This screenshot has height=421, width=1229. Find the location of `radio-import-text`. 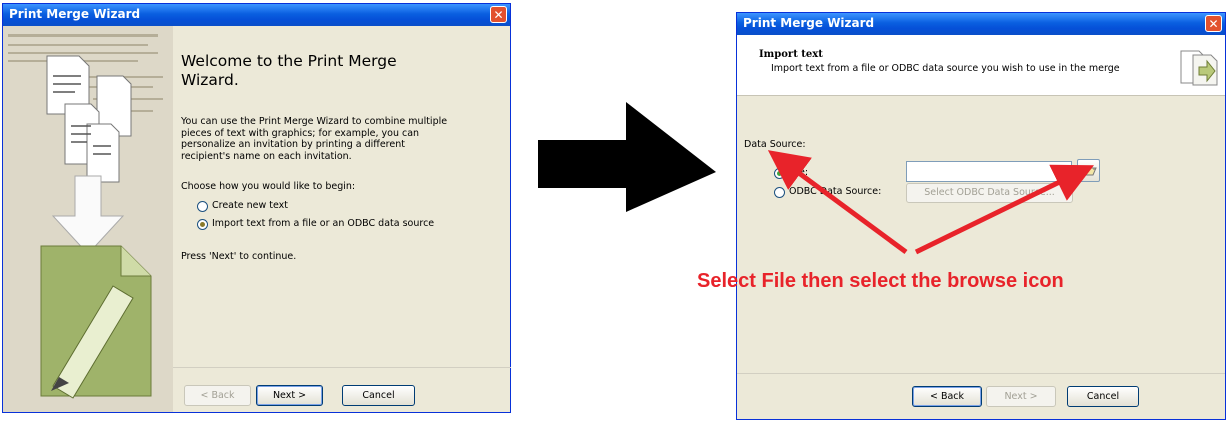

radio-import-text is located at coordinates (202, 224).